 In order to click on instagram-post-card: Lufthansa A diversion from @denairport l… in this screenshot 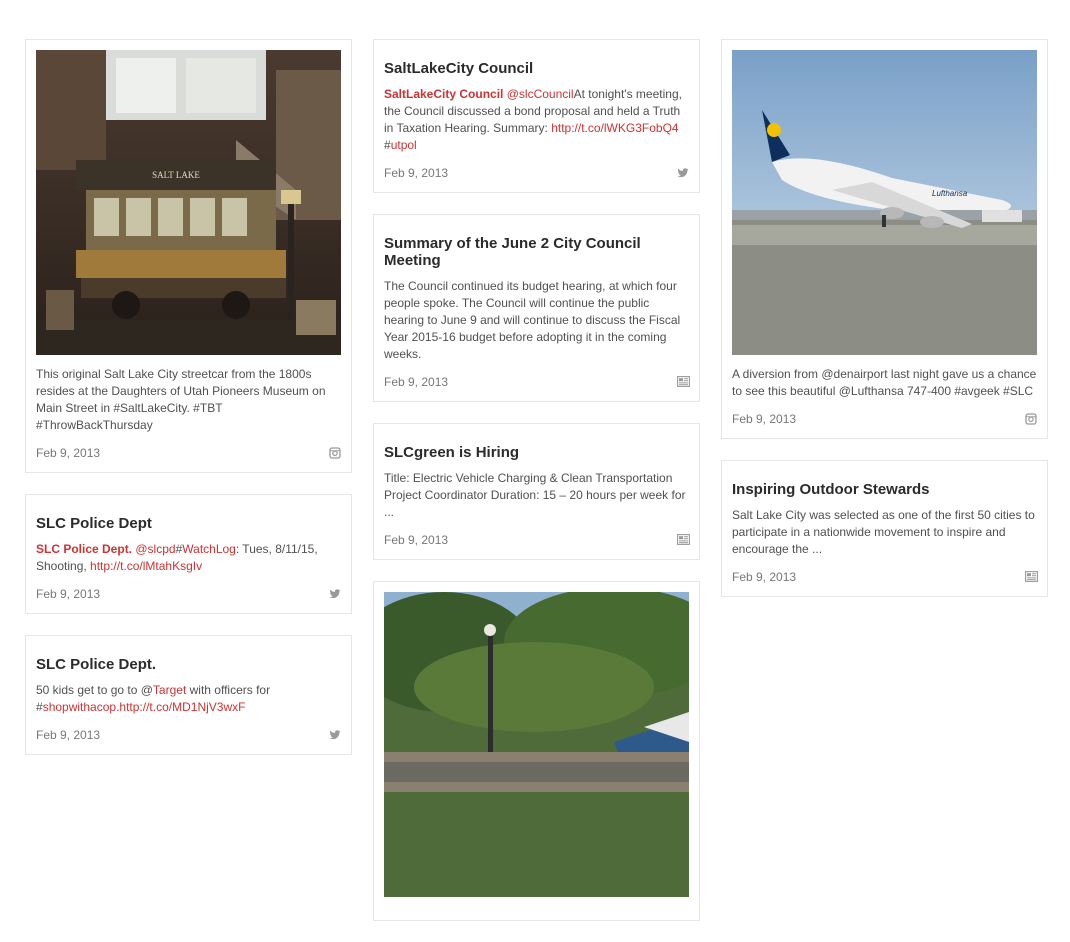, I will do `click(884, 239)`.